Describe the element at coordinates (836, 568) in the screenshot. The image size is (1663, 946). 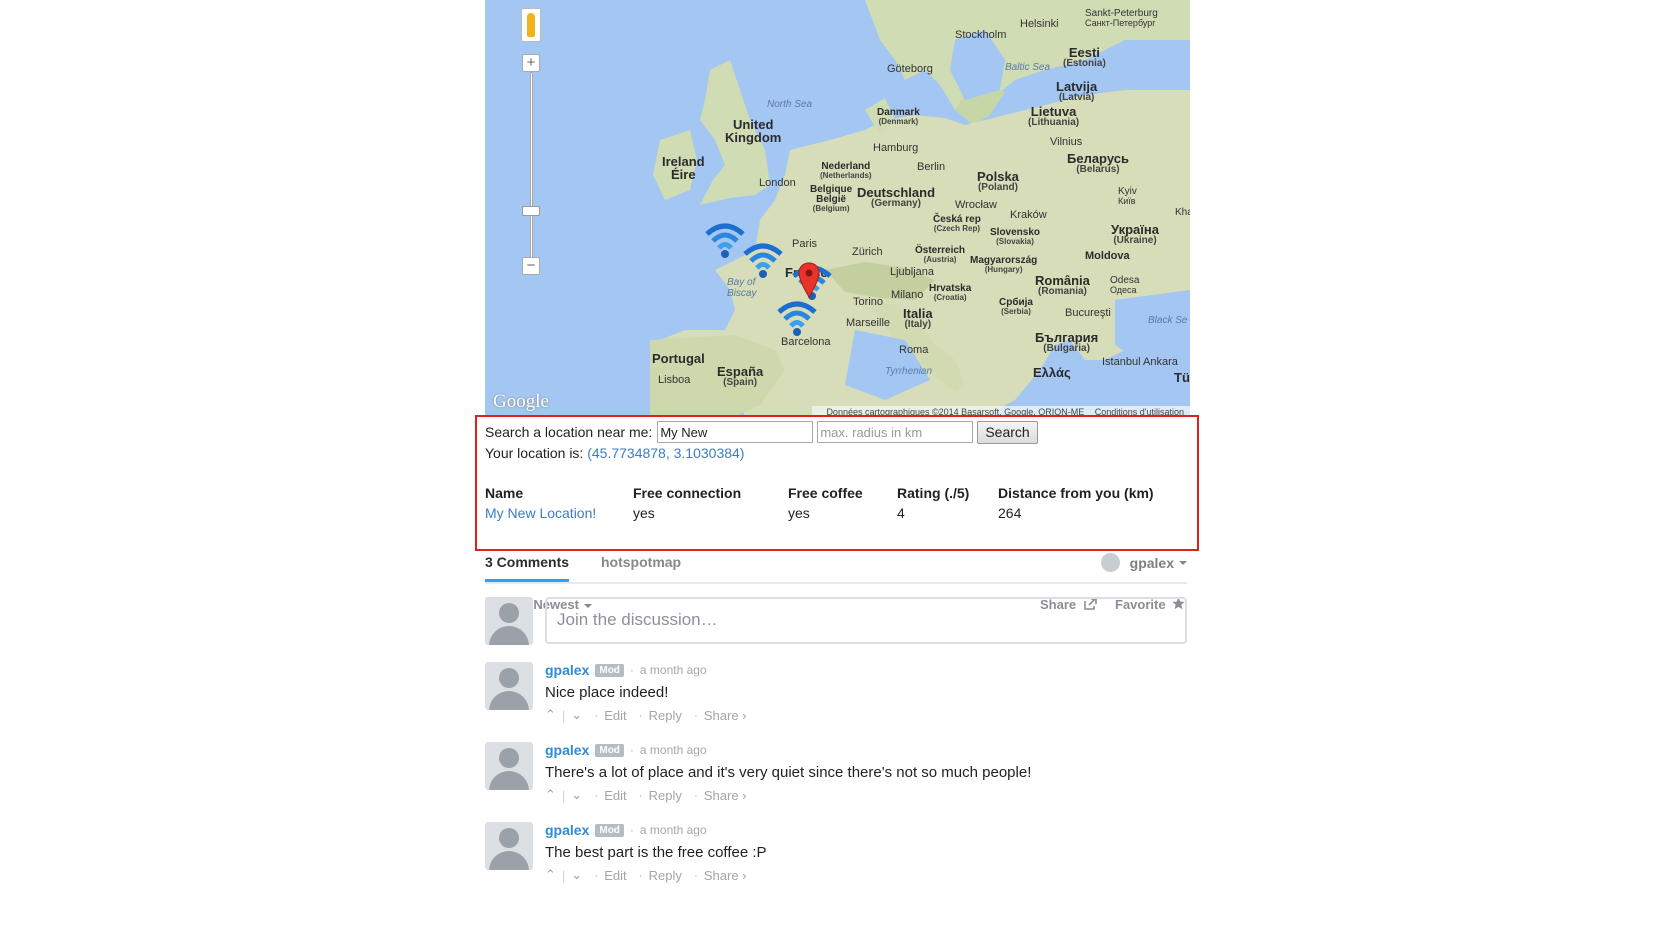
I see `comments-tabs: 3 Comments hotspotmap gpalex` at that location.